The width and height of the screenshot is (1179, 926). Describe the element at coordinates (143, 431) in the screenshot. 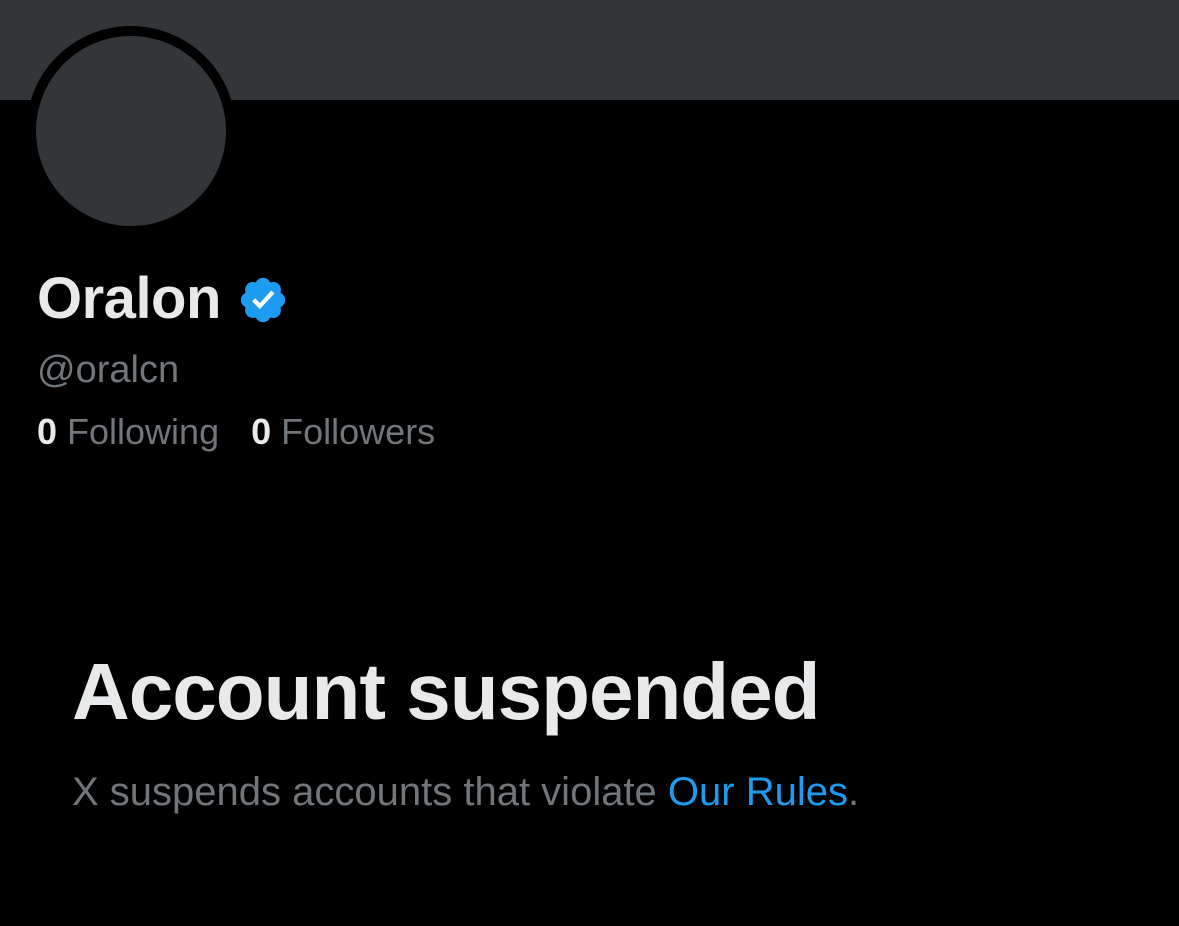

I see `following-label: Following` at that location.